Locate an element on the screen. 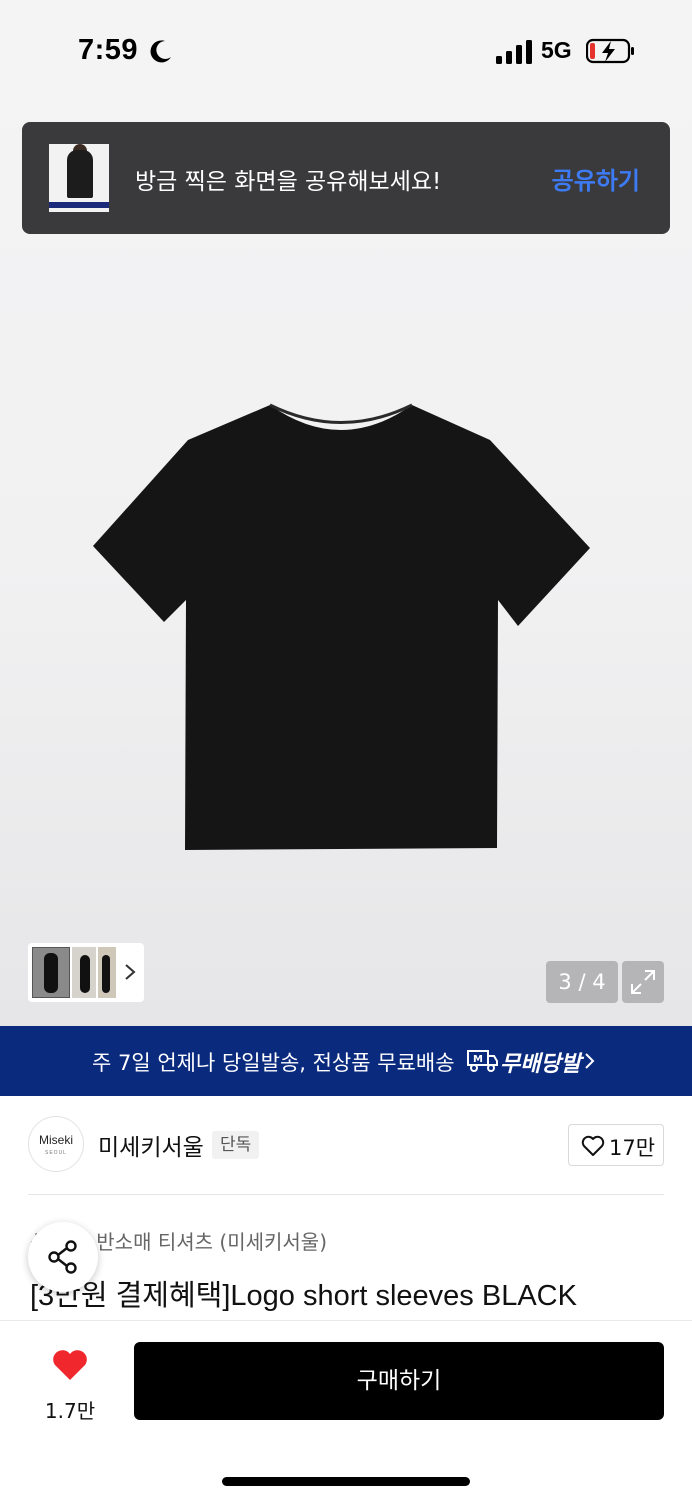 The height and width of the screenshot is (1500, 692). store-like-count: 17만 is located at coordinates (632, 1148).